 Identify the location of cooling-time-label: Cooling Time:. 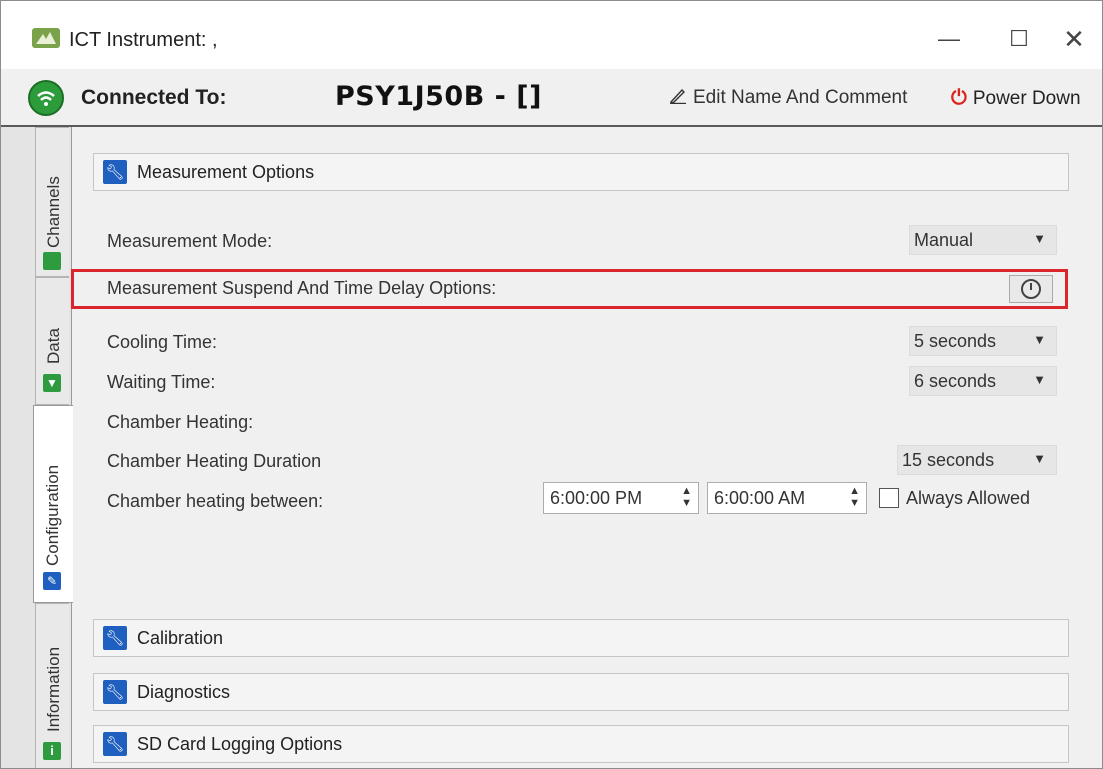
(162, 342).